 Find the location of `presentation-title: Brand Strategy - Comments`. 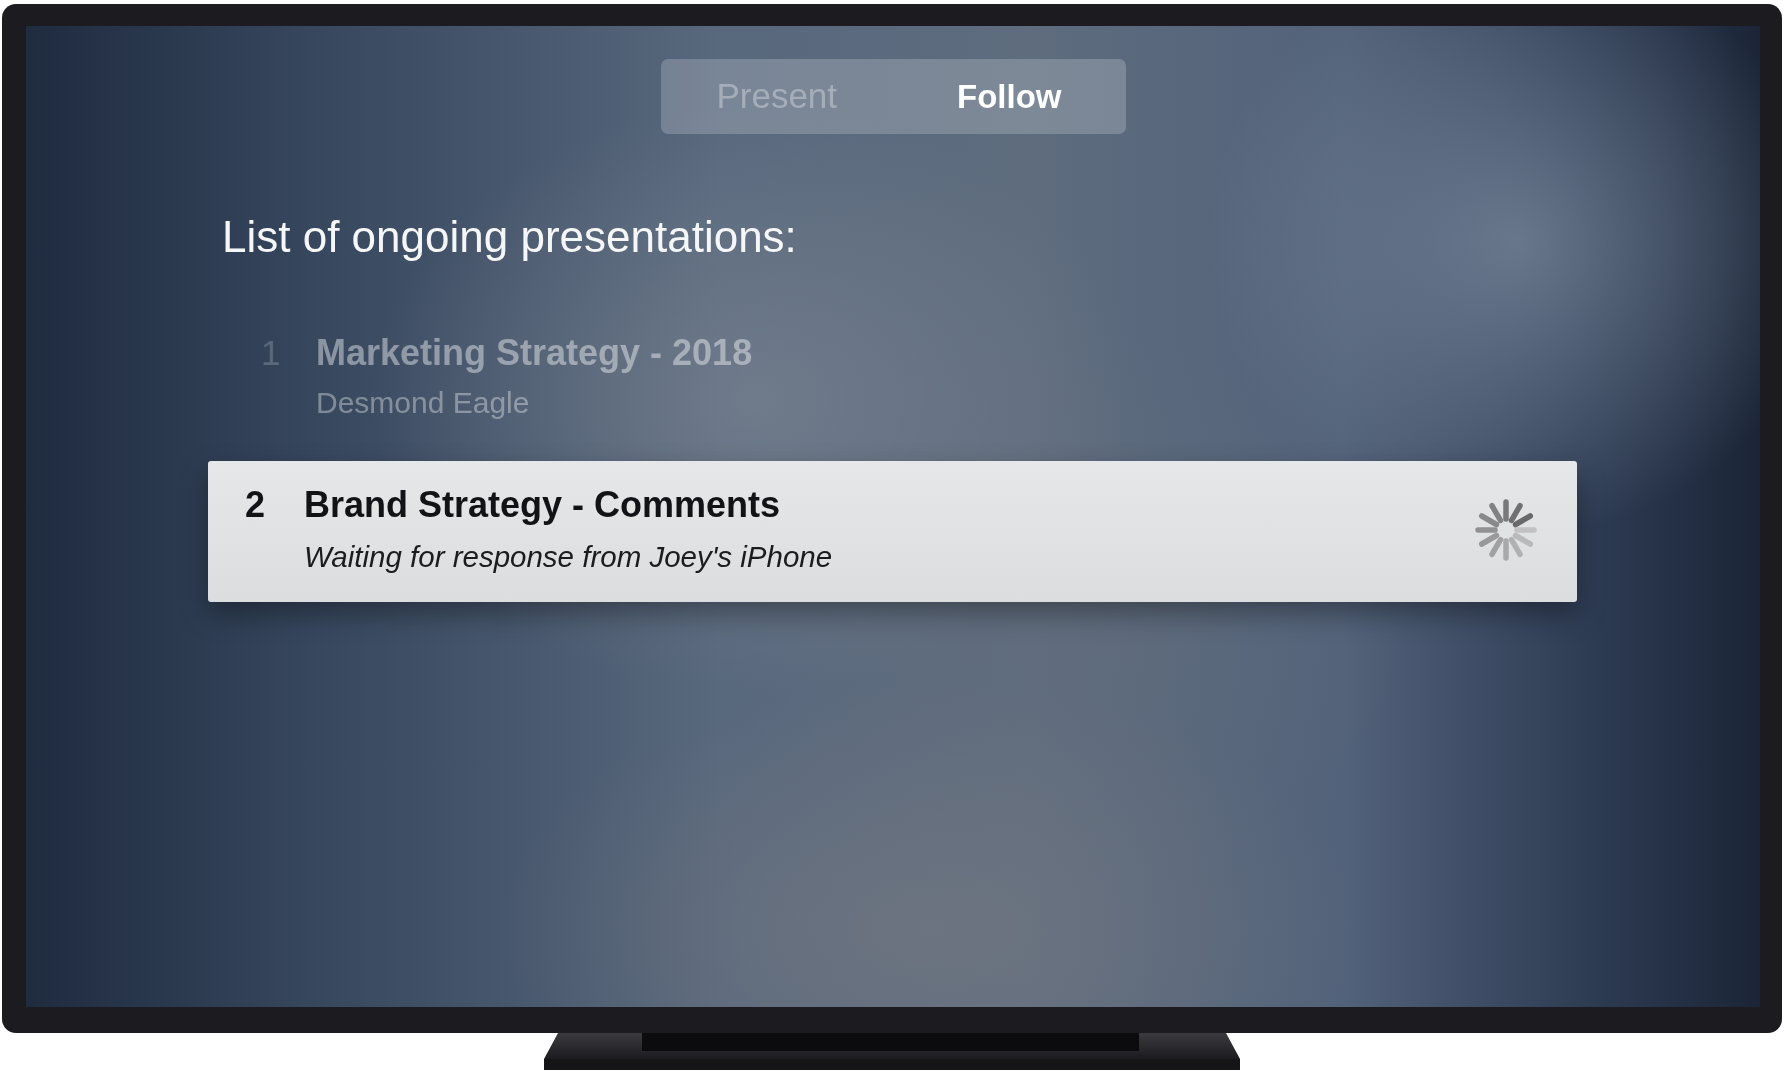

presentation-title: Brand Strategy - Comments is located at coordinates (543, 505).